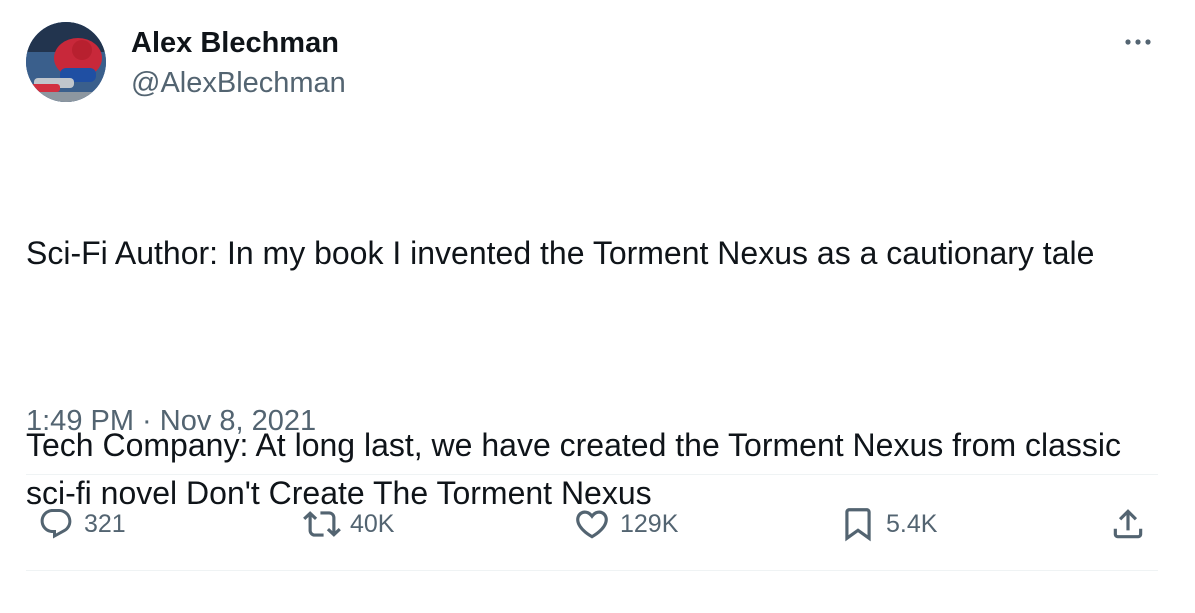 This screenshot has width=1195, height=613. I want to click on share-button, so click(1128, 524).